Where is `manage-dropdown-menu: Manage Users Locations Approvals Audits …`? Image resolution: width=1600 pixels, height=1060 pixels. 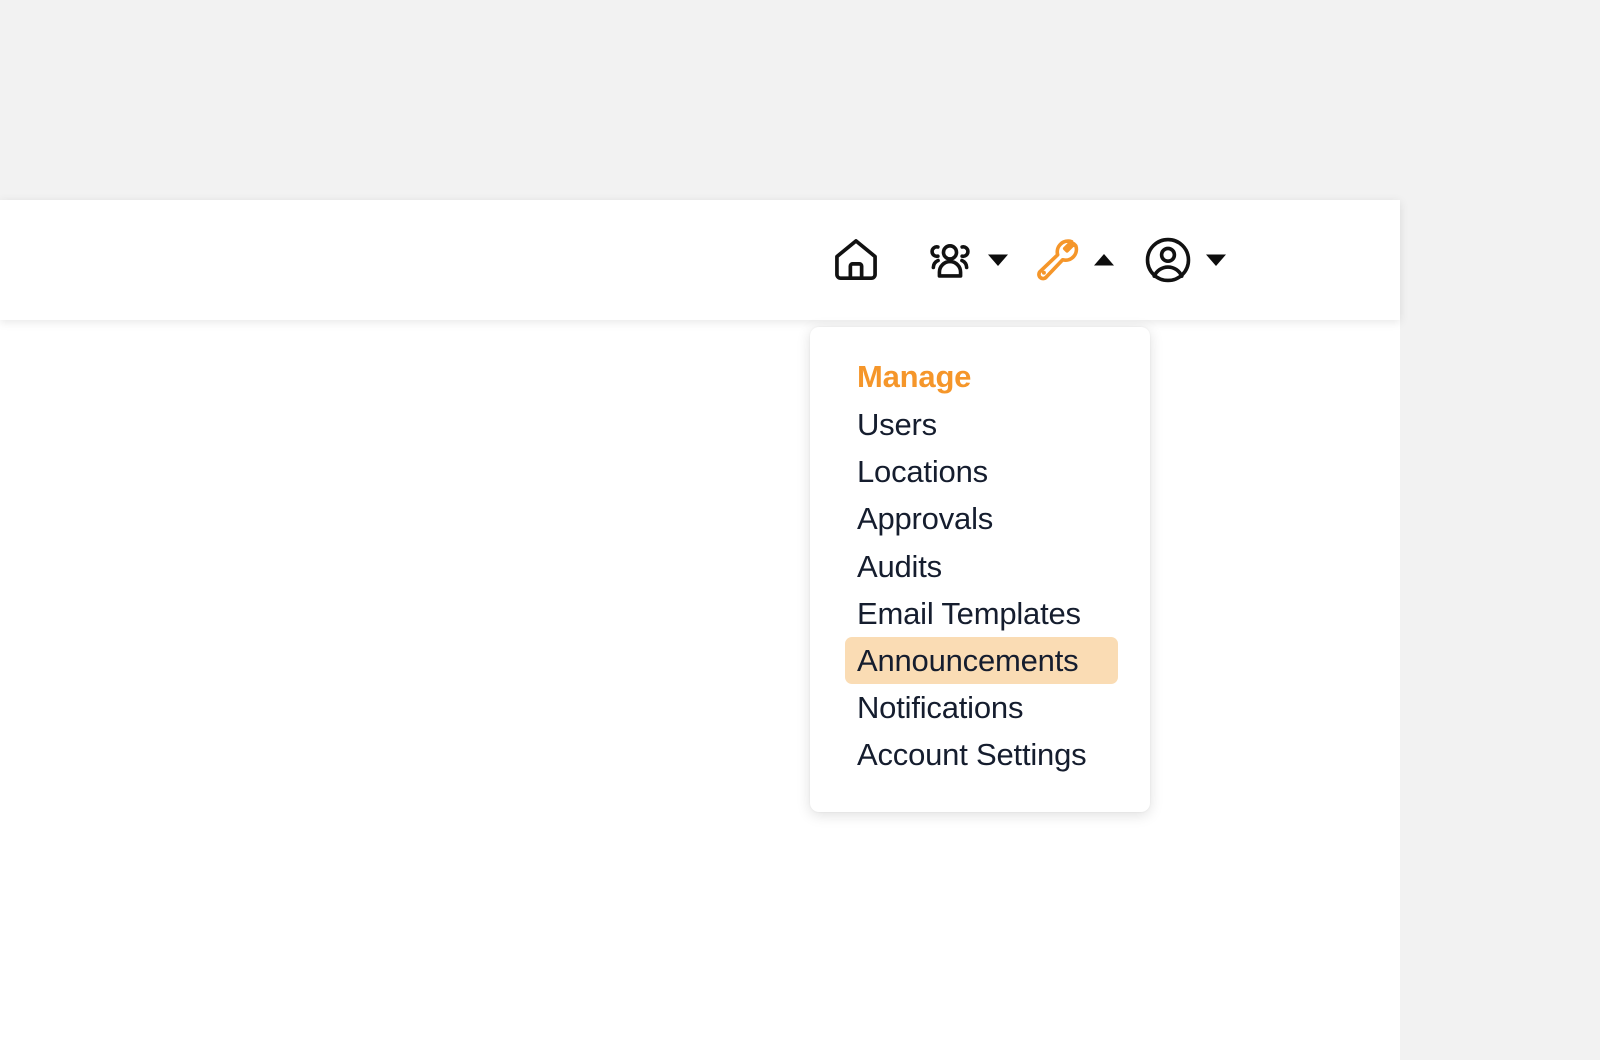
manage-dropdown-menu: Manage Users Locations Approvals Audits … is located at coordinates (980, 570).